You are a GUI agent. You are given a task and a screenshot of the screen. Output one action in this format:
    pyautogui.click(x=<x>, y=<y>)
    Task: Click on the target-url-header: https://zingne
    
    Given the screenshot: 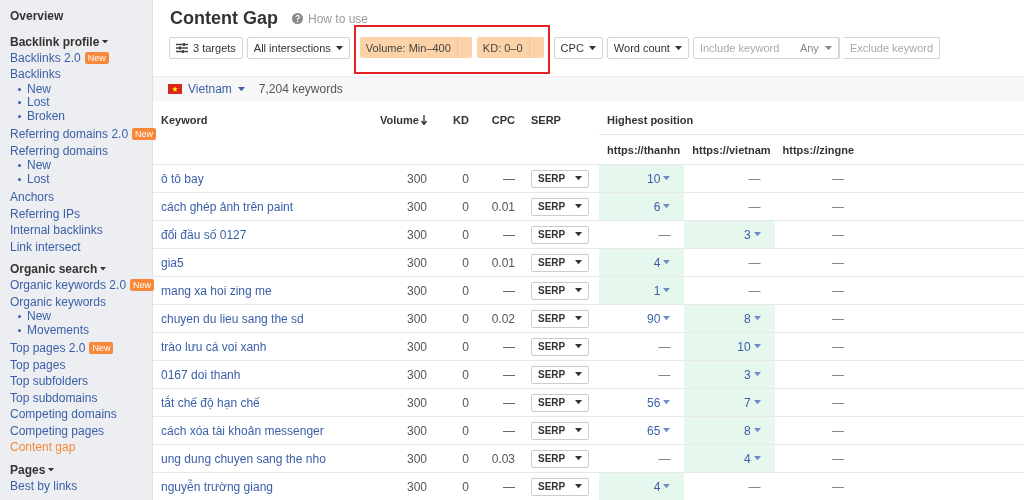 What is the action you would take?
    pyautogui.click(x=816, y=149)
    